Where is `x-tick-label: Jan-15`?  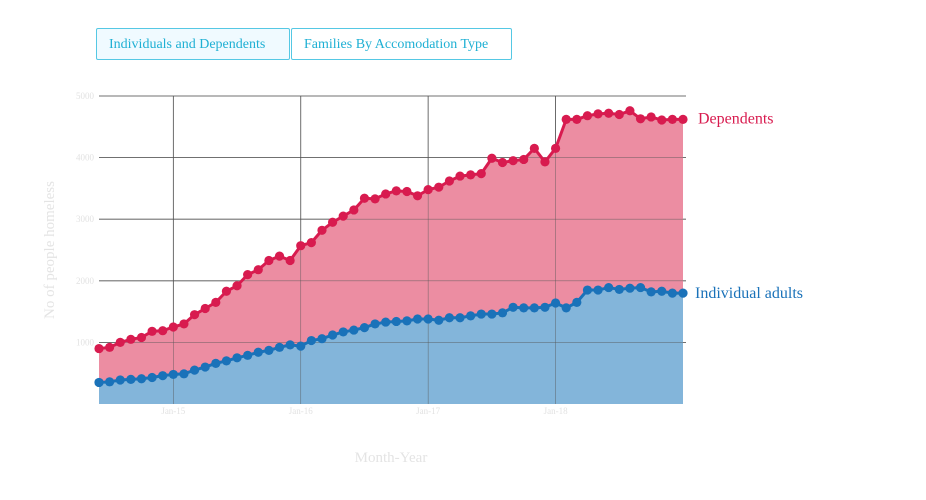
x-tick-label: Jan-15 is located at coordinates (173, 411).